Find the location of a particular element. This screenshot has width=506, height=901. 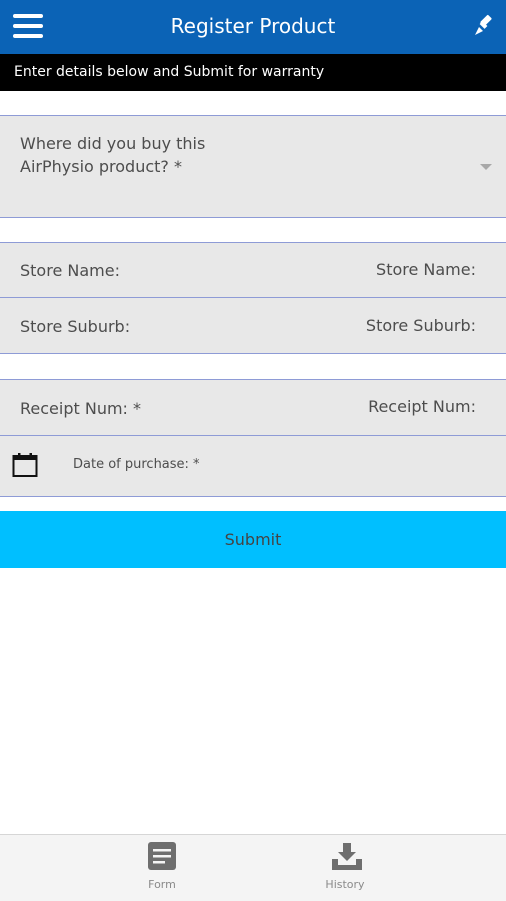

chevron-down-icon is located at coordinates (486, 167).